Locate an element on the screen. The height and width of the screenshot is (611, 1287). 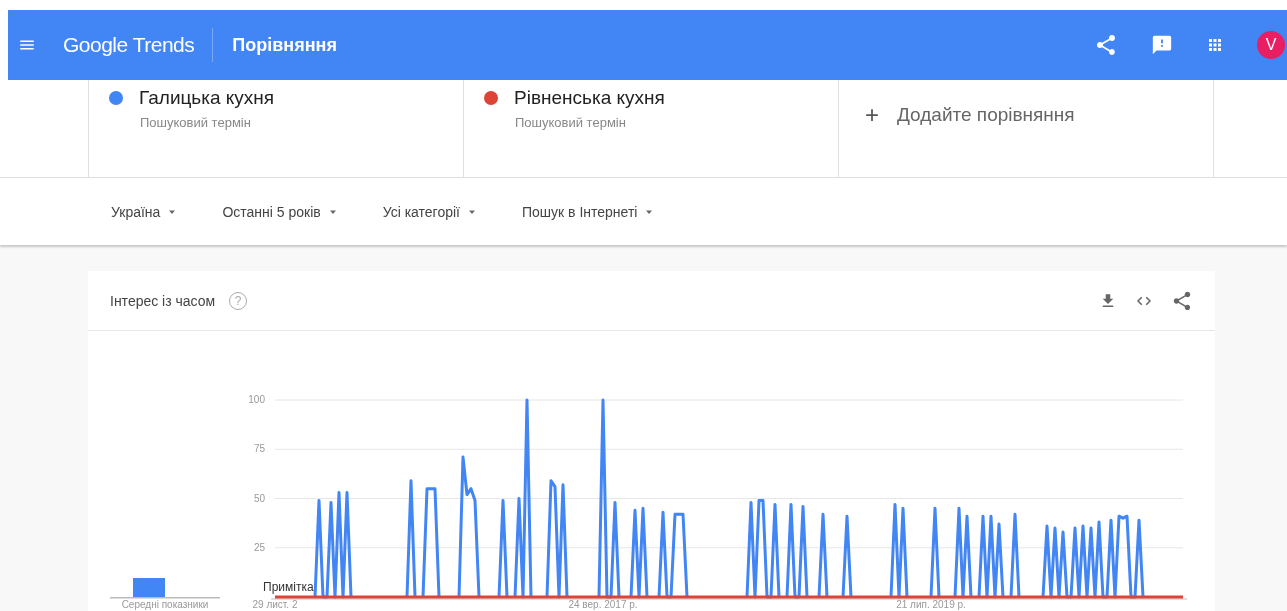
y-axis-label: 50 is located at coordinates (259, 498).